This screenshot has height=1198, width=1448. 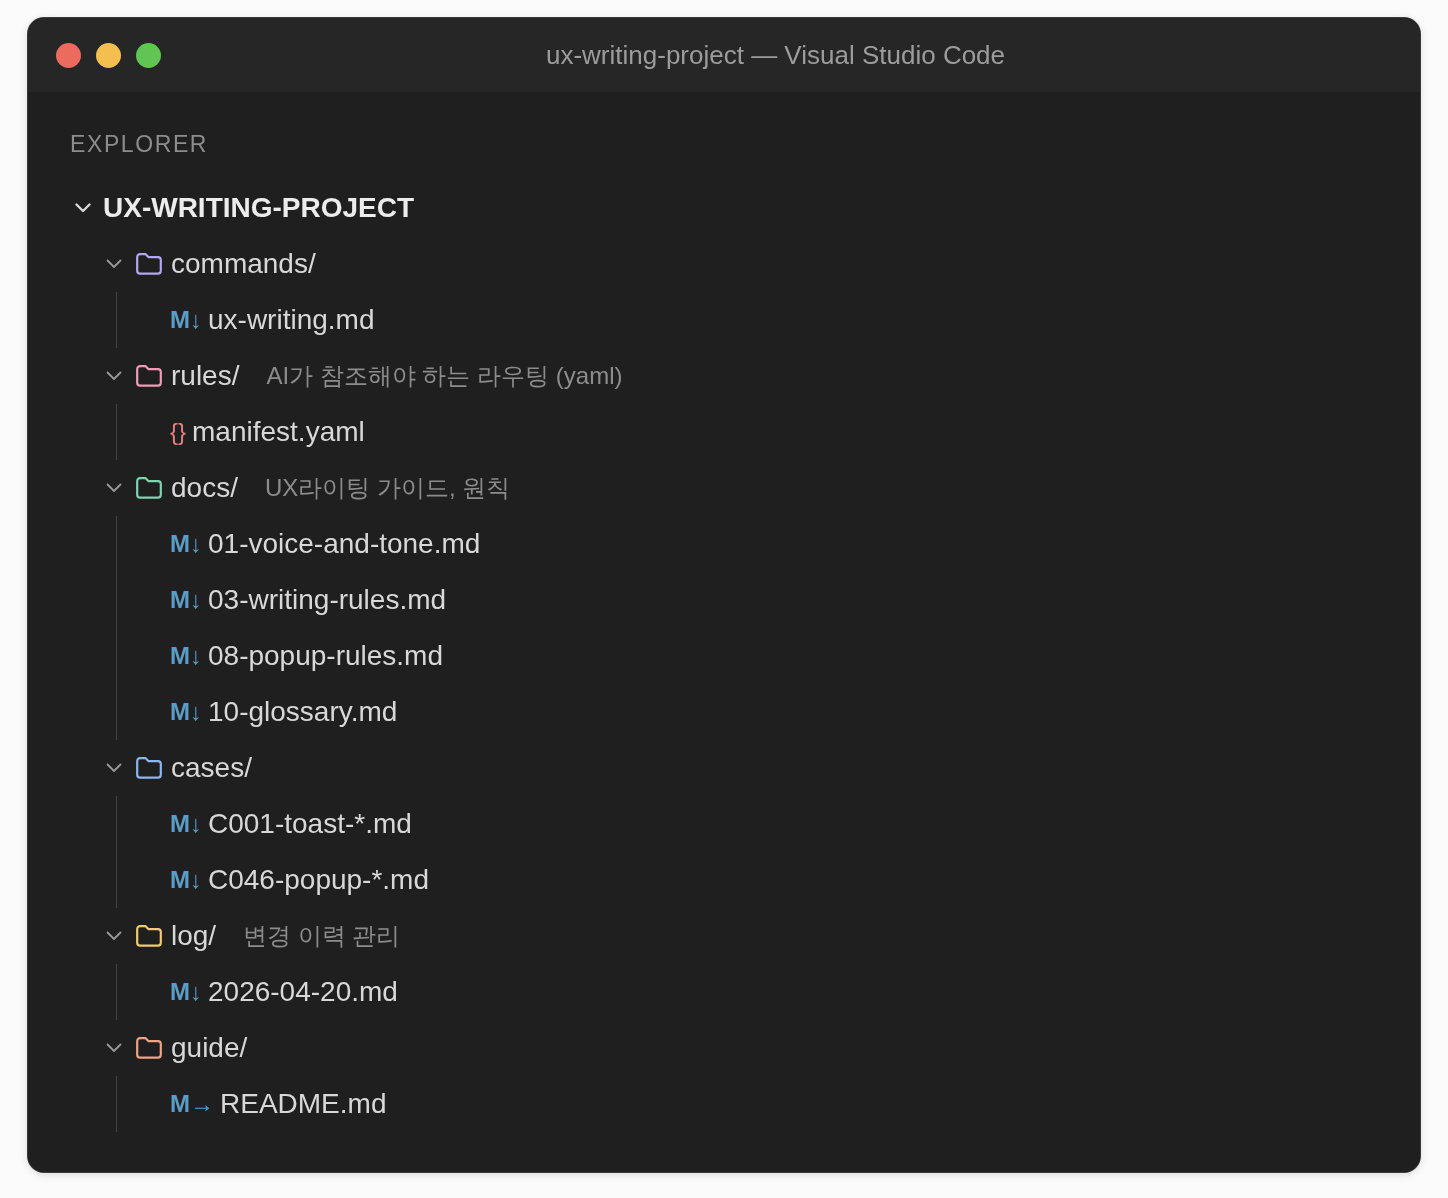 I want to click on file-name: 10-glossary.md, so click(x=303, y=712).